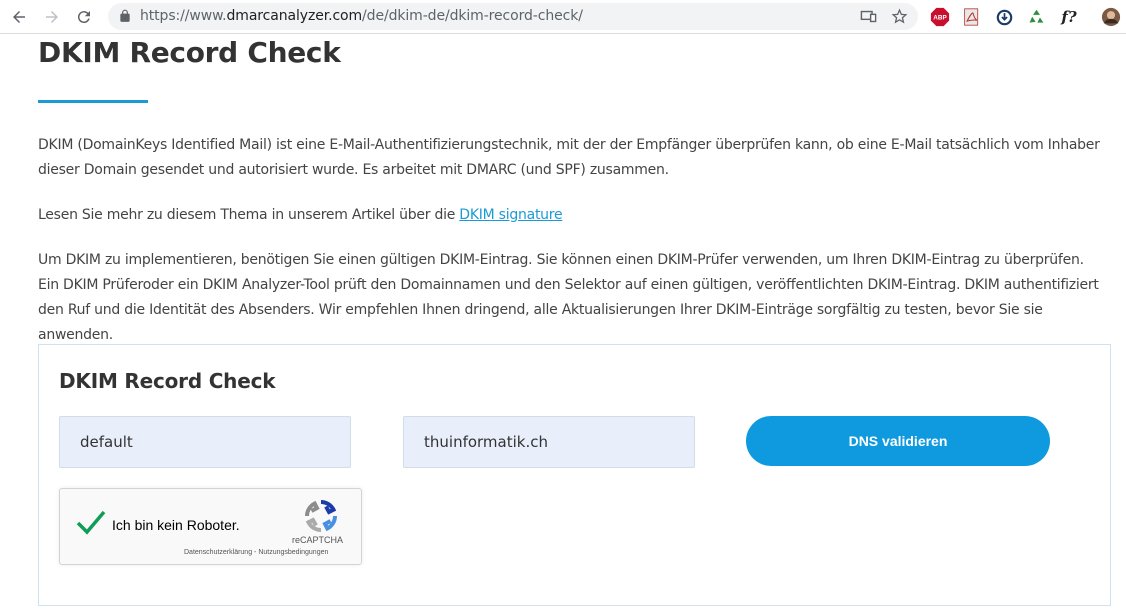  Describe the element at coordinates (1004, 17) in the screenshot. I see `download-icon` at that location.